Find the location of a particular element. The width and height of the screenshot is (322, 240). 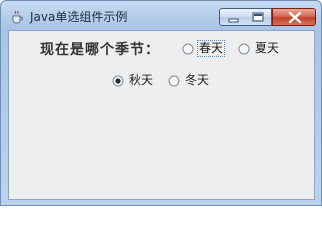

radio-autumn-label: 秋天 is located at coordinates (141, 80).